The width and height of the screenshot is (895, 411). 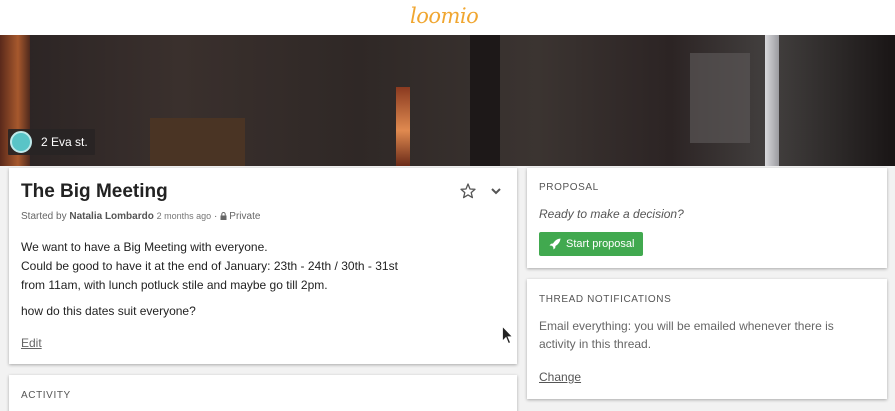 I want to click on mouse-cursor-icon, so click(x=507, y=335).